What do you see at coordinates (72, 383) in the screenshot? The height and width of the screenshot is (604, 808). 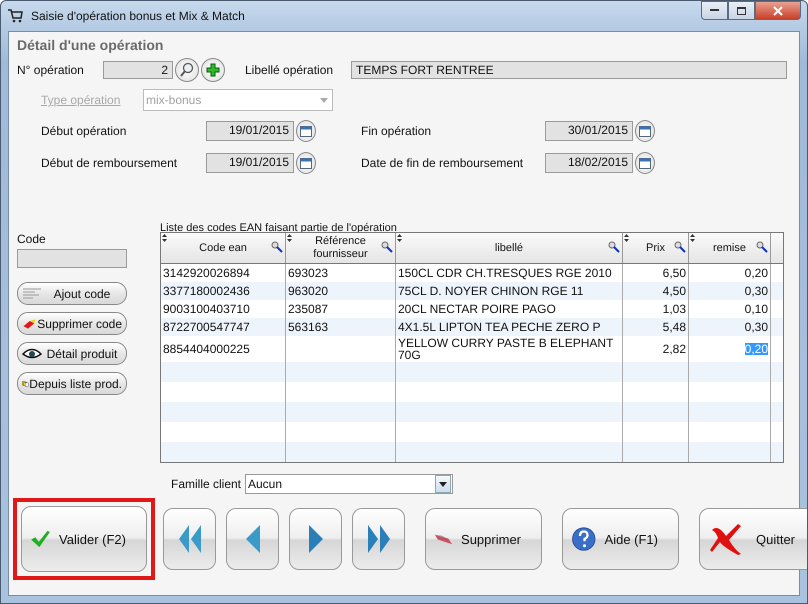 I see `side-button: Depuis liste prod.` at bounding box center [72, 383].